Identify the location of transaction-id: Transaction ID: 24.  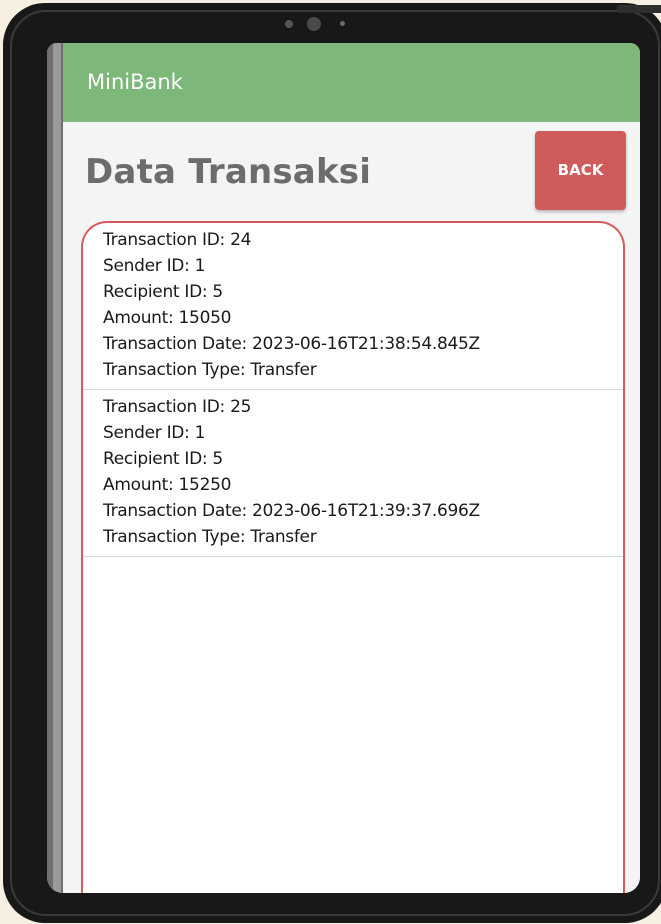
(177, 240).